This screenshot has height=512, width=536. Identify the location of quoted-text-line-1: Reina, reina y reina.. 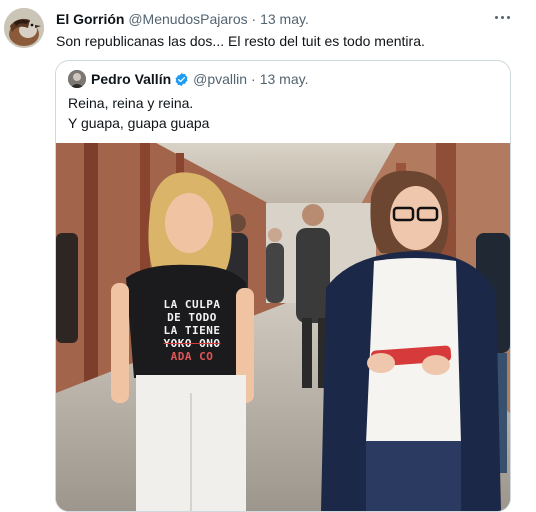
(131, 103).